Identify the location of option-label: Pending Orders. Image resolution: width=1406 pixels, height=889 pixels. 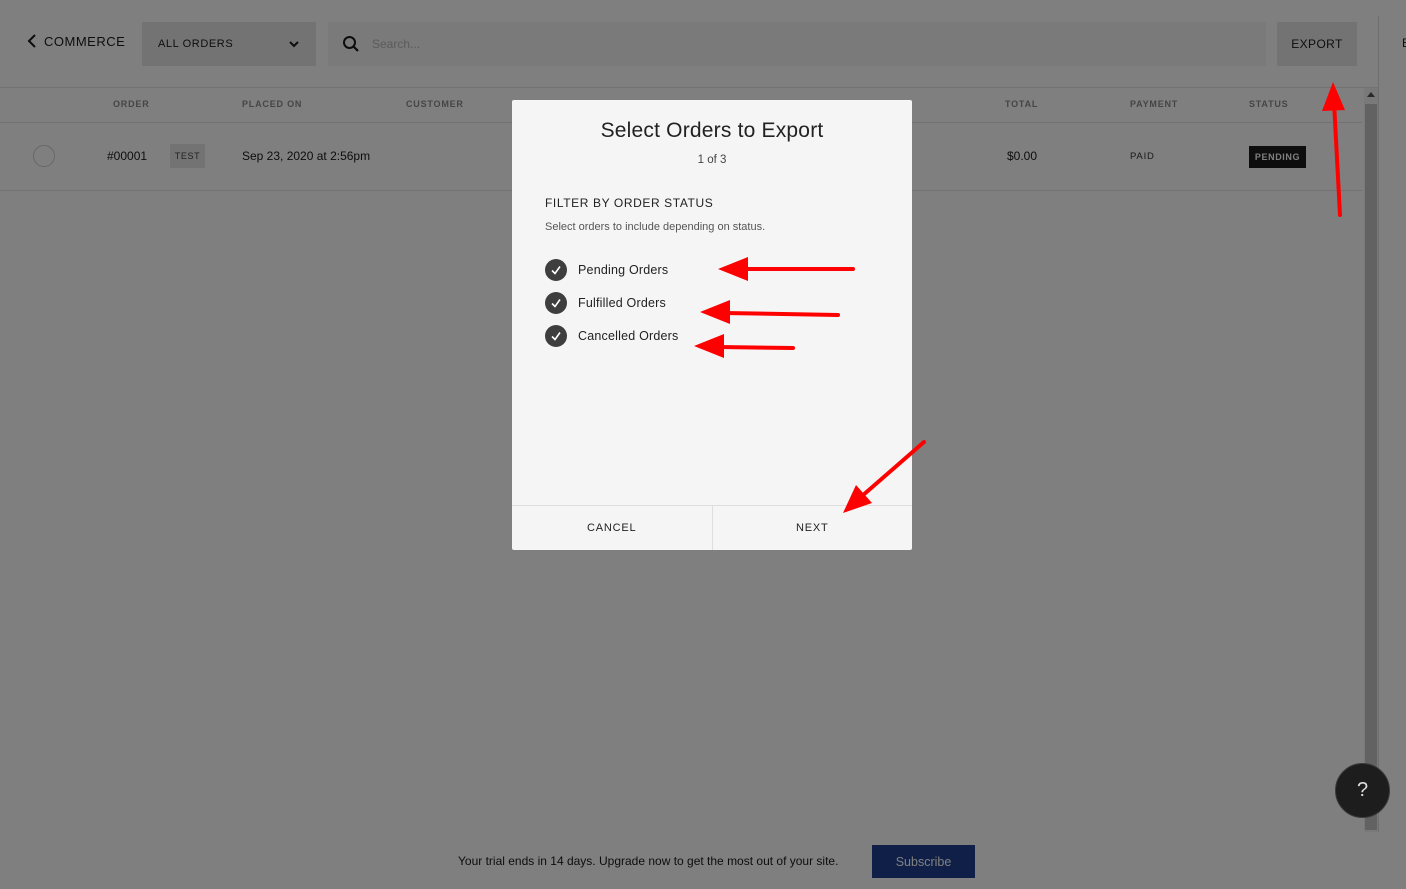
(623, 270).